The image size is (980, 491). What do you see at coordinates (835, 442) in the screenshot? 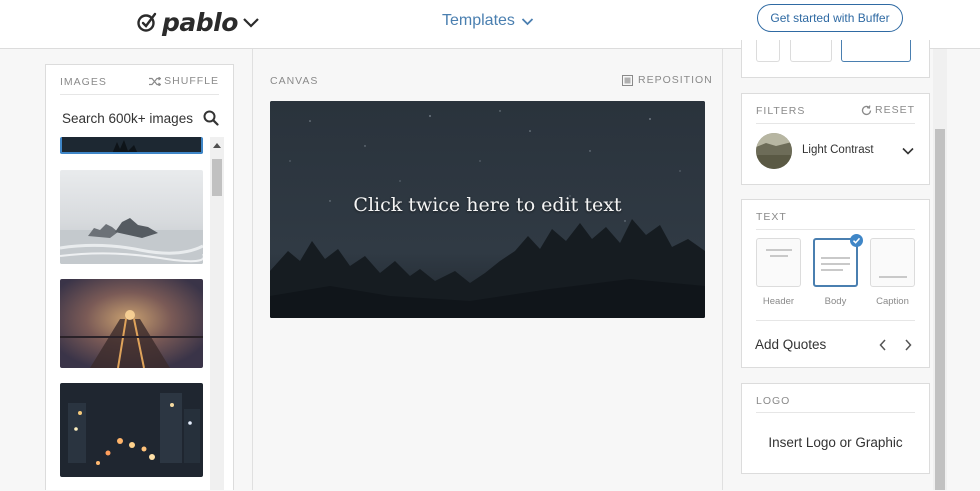
I see `insert-logo-button: Insert Logo or Graphic` at bounding box center [835, 442].